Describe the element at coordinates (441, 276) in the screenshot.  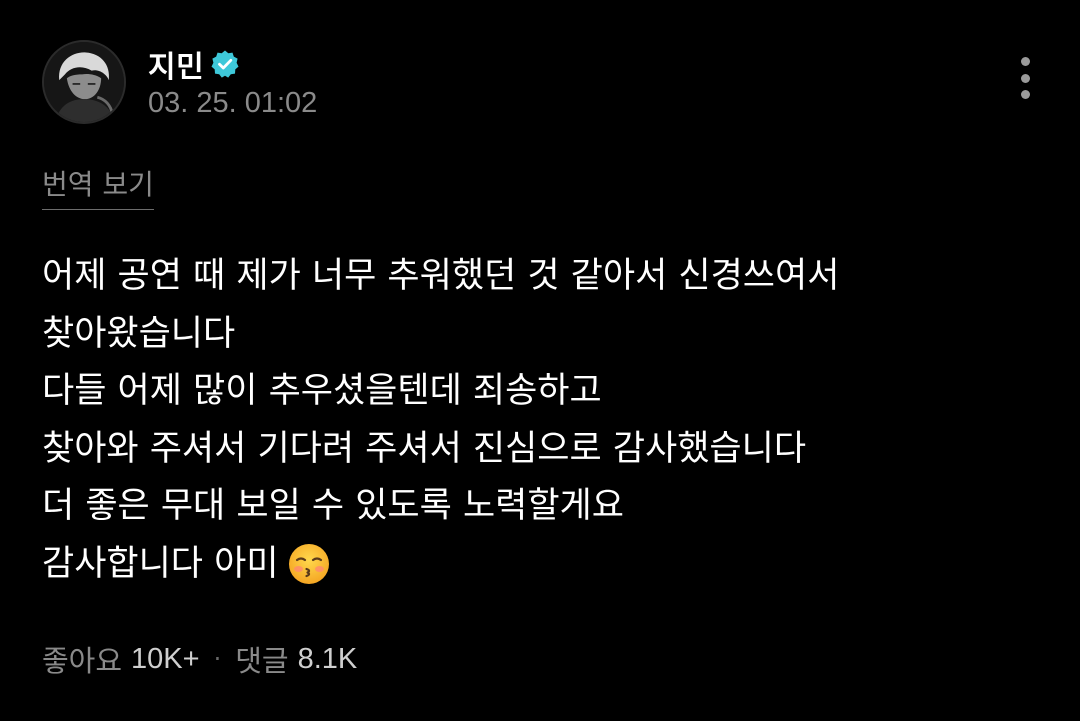
I see `post-line: 어제 공연 때 제가 너무 추워했던 것 같아서 신경쓰여서` at that location.